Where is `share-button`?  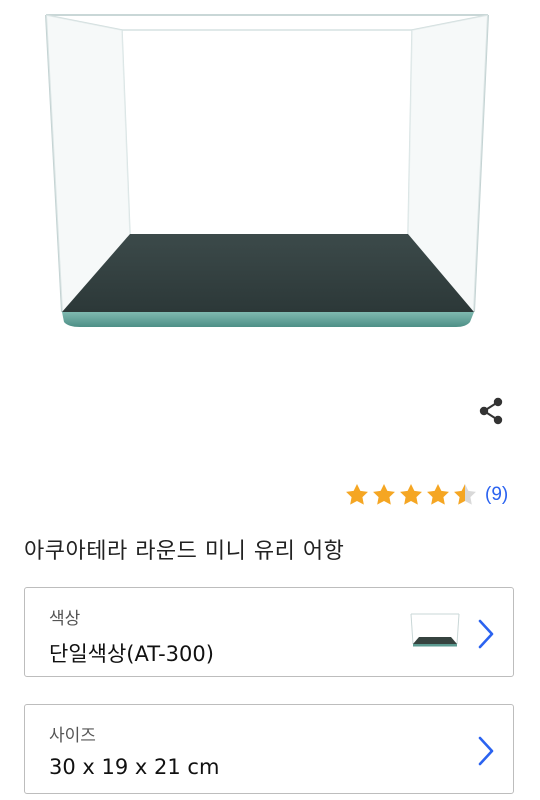
share-button is located at coordinates (491, 411).